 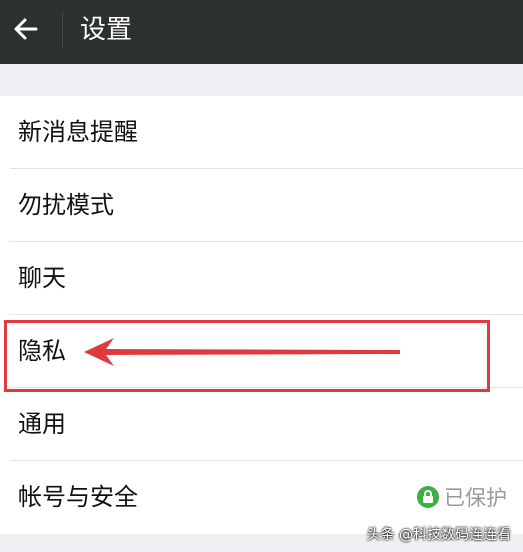 I want to click on top-bar: 设置, so click(x=261, y=32).